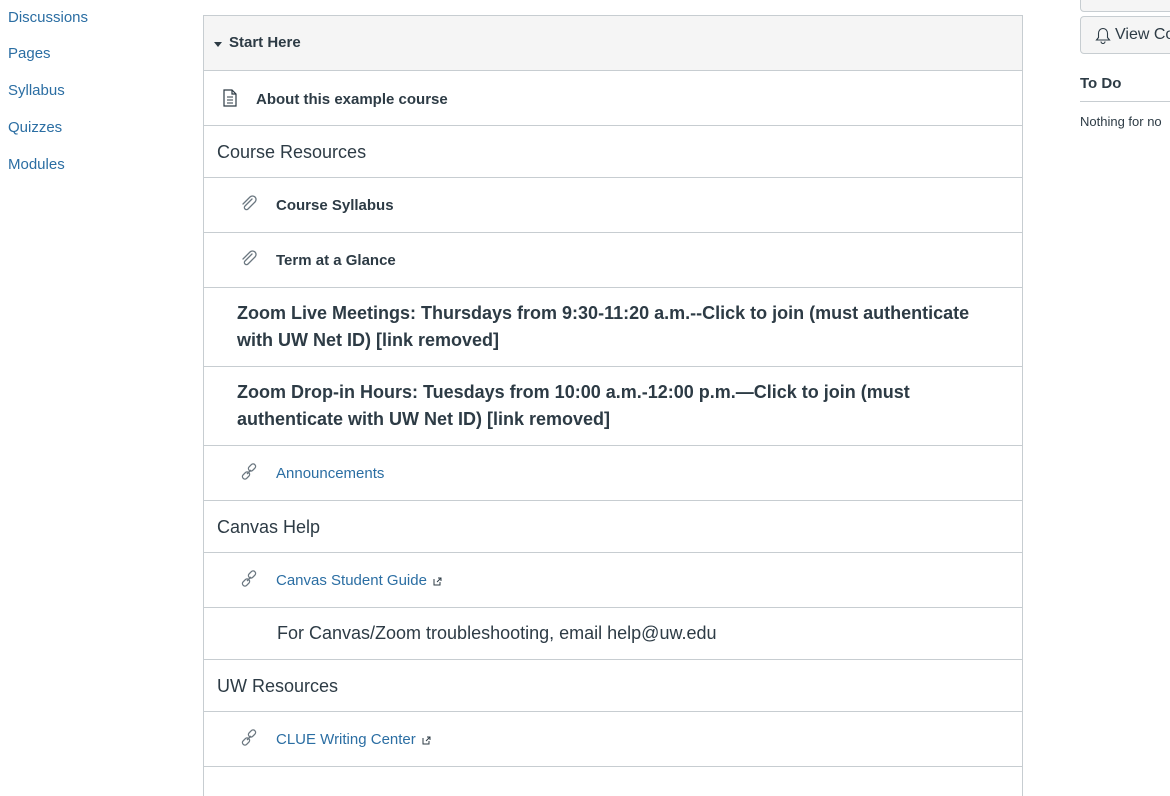  What do you see at coordinates (1103, 35) in the screenshot?
I see `bell-icon` at bounding box center [1103, 35].